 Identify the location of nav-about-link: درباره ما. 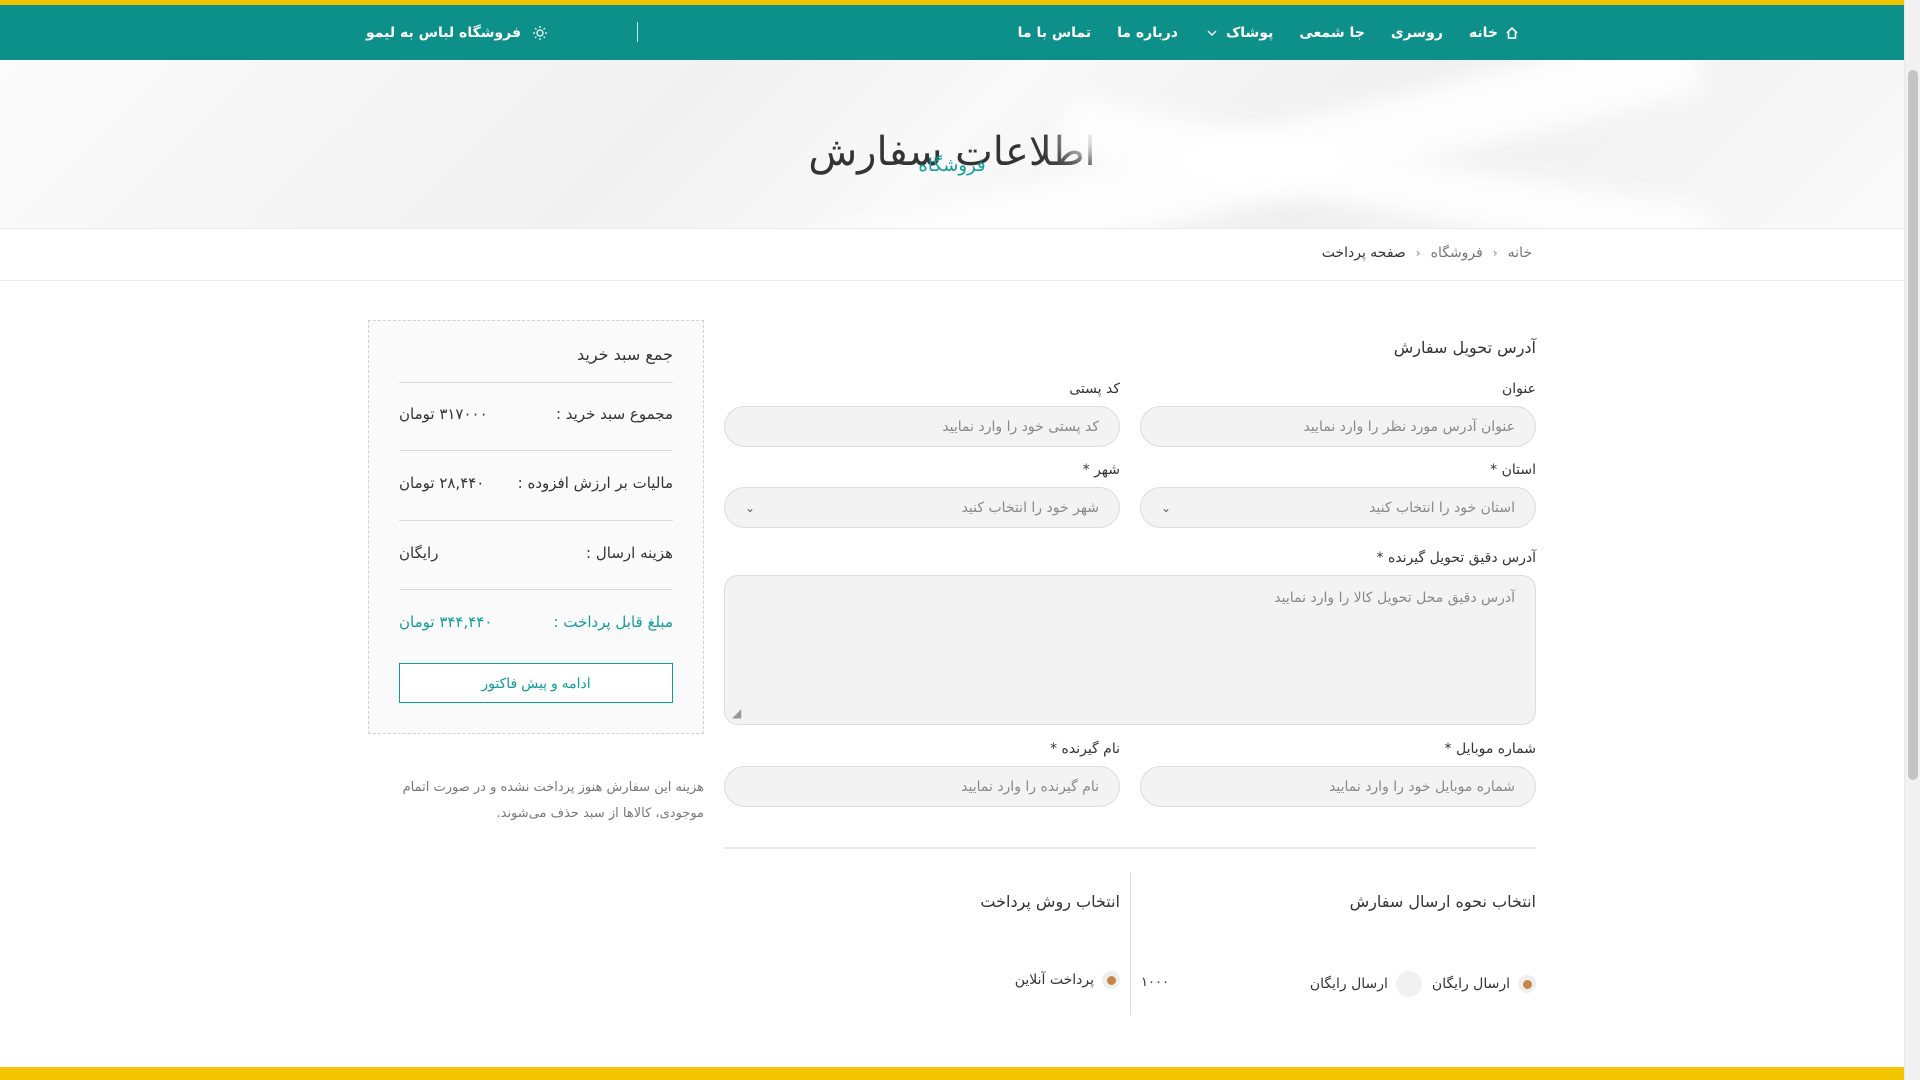
(1147, 33).